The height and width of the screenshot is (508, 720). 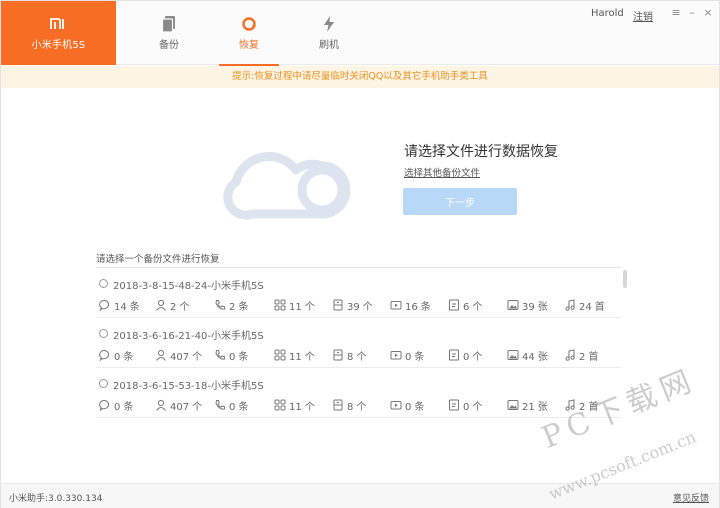 I want to click on tab-label: 恢复, so click(x=249, y=45).